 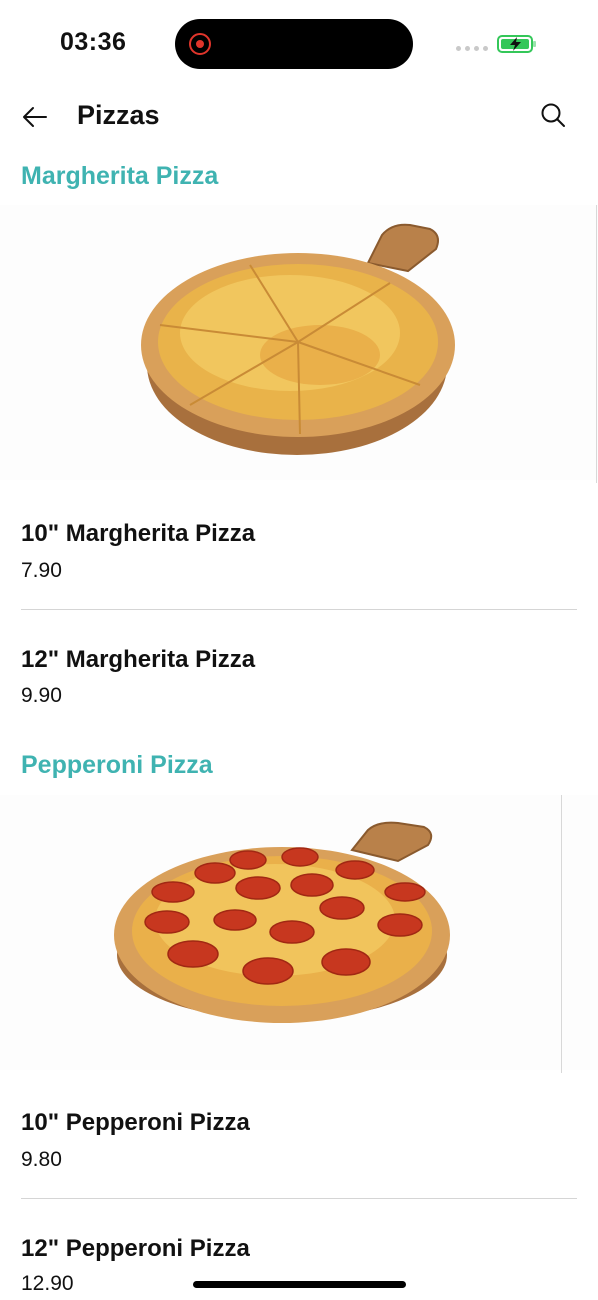 I want to click on status-time: 03:36, so click(x=93, y=42).